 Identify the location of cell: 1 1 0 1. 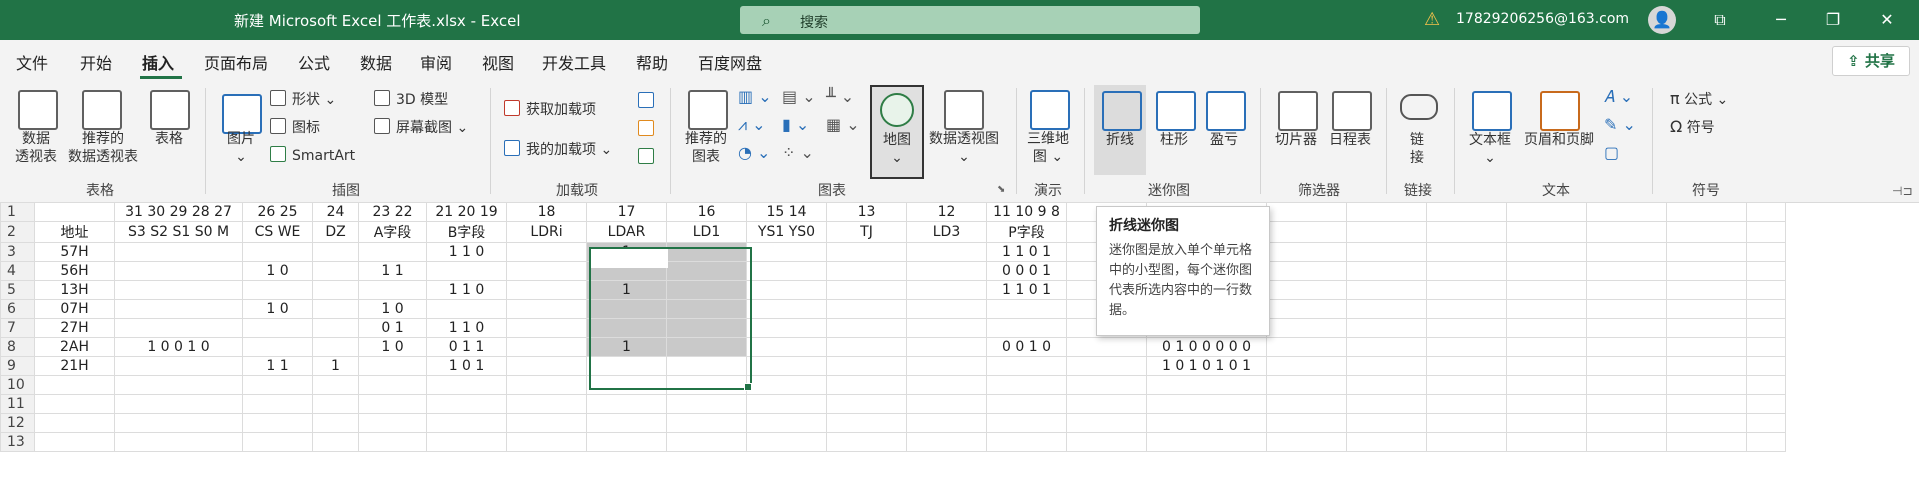
(1026, 290).